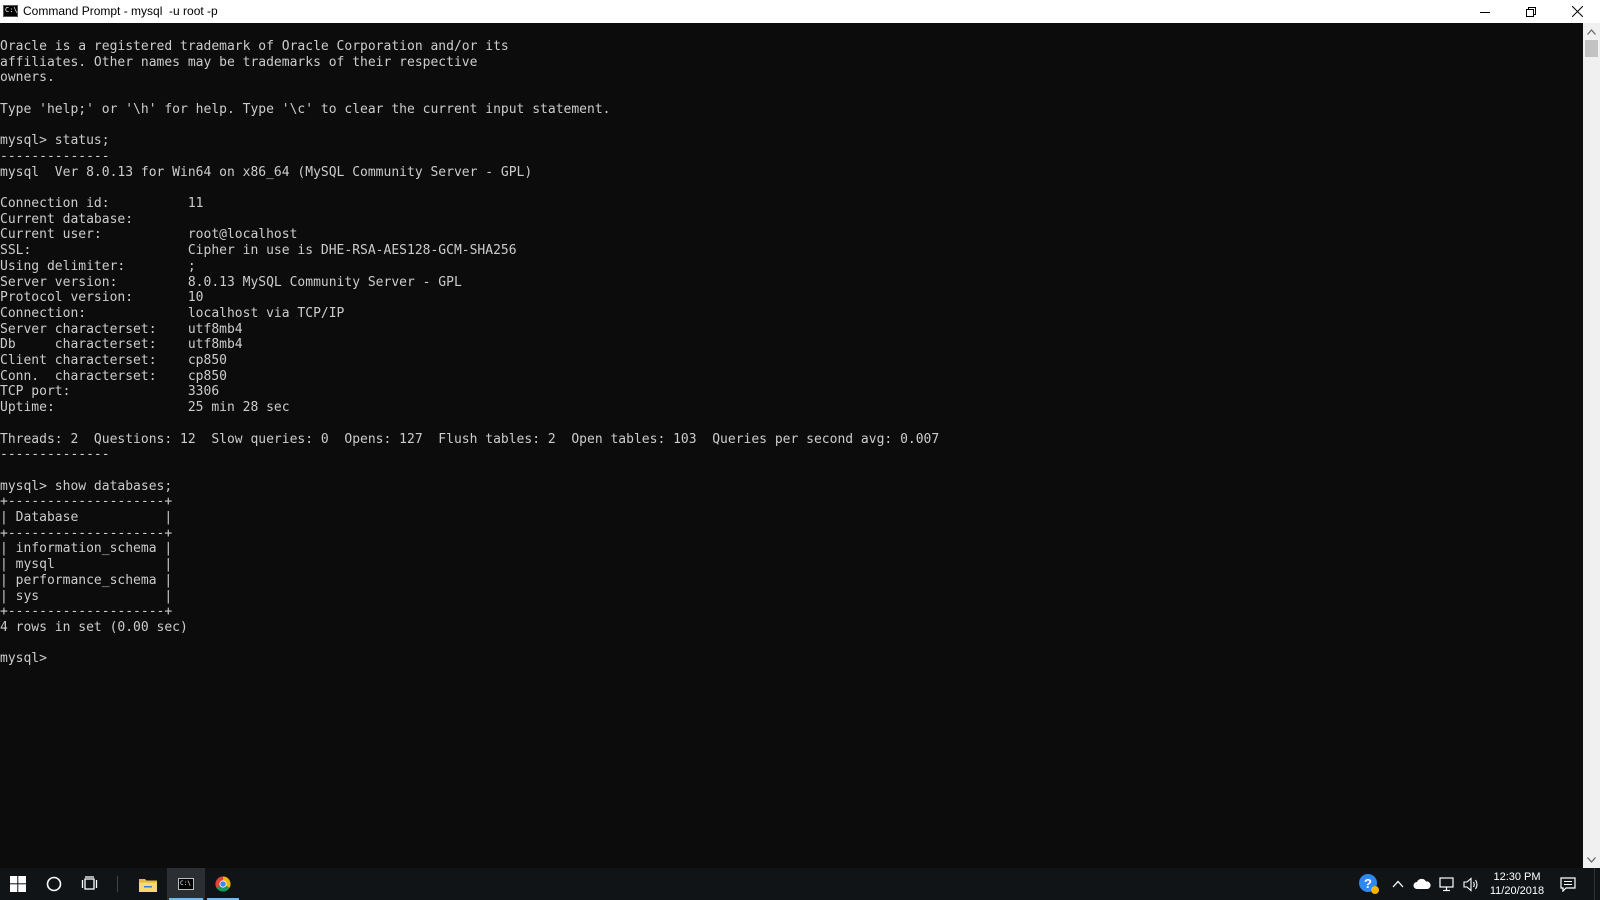 This screenshot has height=900, width=1600. I want to click on task-view-icon, so click(89, 883).